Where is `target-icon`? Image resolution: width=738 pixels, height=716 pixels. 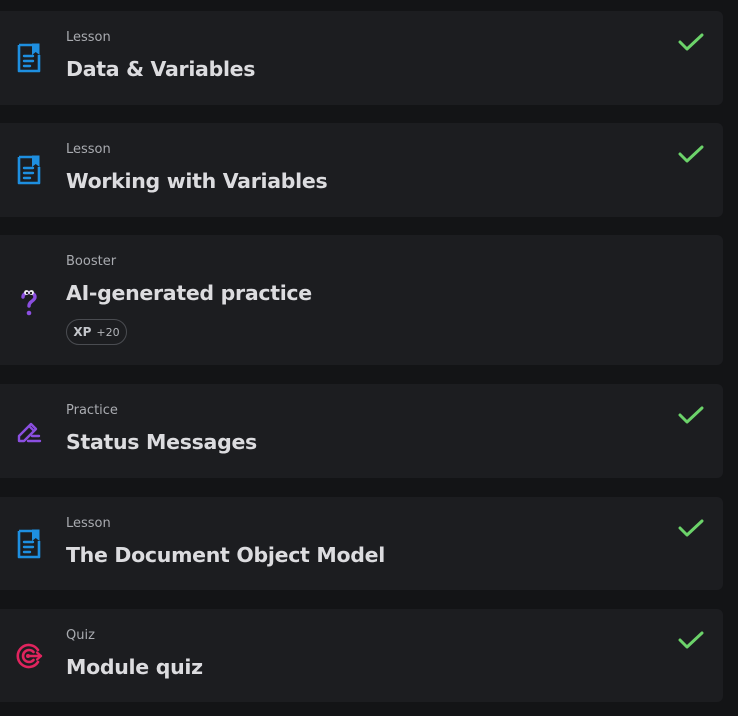
target-icon is located at coordinates (29, 656).